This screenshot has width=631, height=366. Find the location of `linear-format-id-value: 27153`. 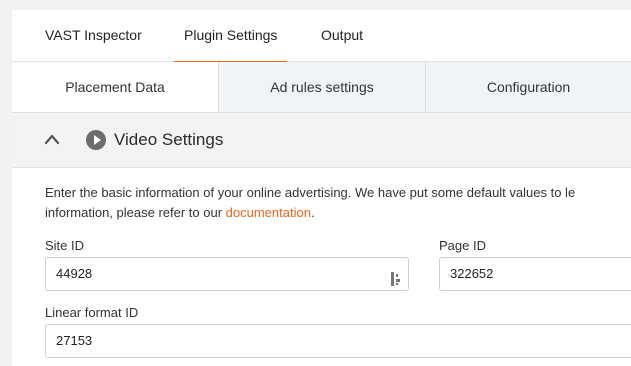

linear-format-id-value: 27153 is located at coordinates (74, 340).